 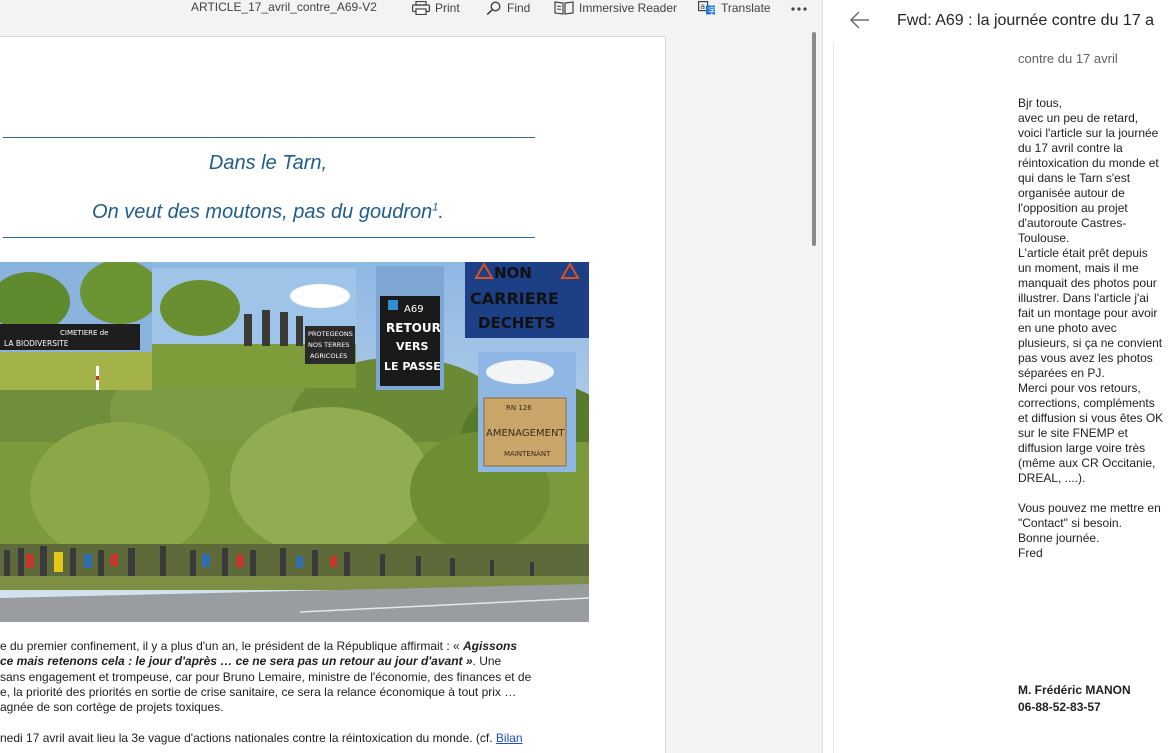 What do you see at coordinates (1070, 148) in the screenshot?
I see `mail-body-line: du 17 avril contre la` at bounding box center [1070, 148].